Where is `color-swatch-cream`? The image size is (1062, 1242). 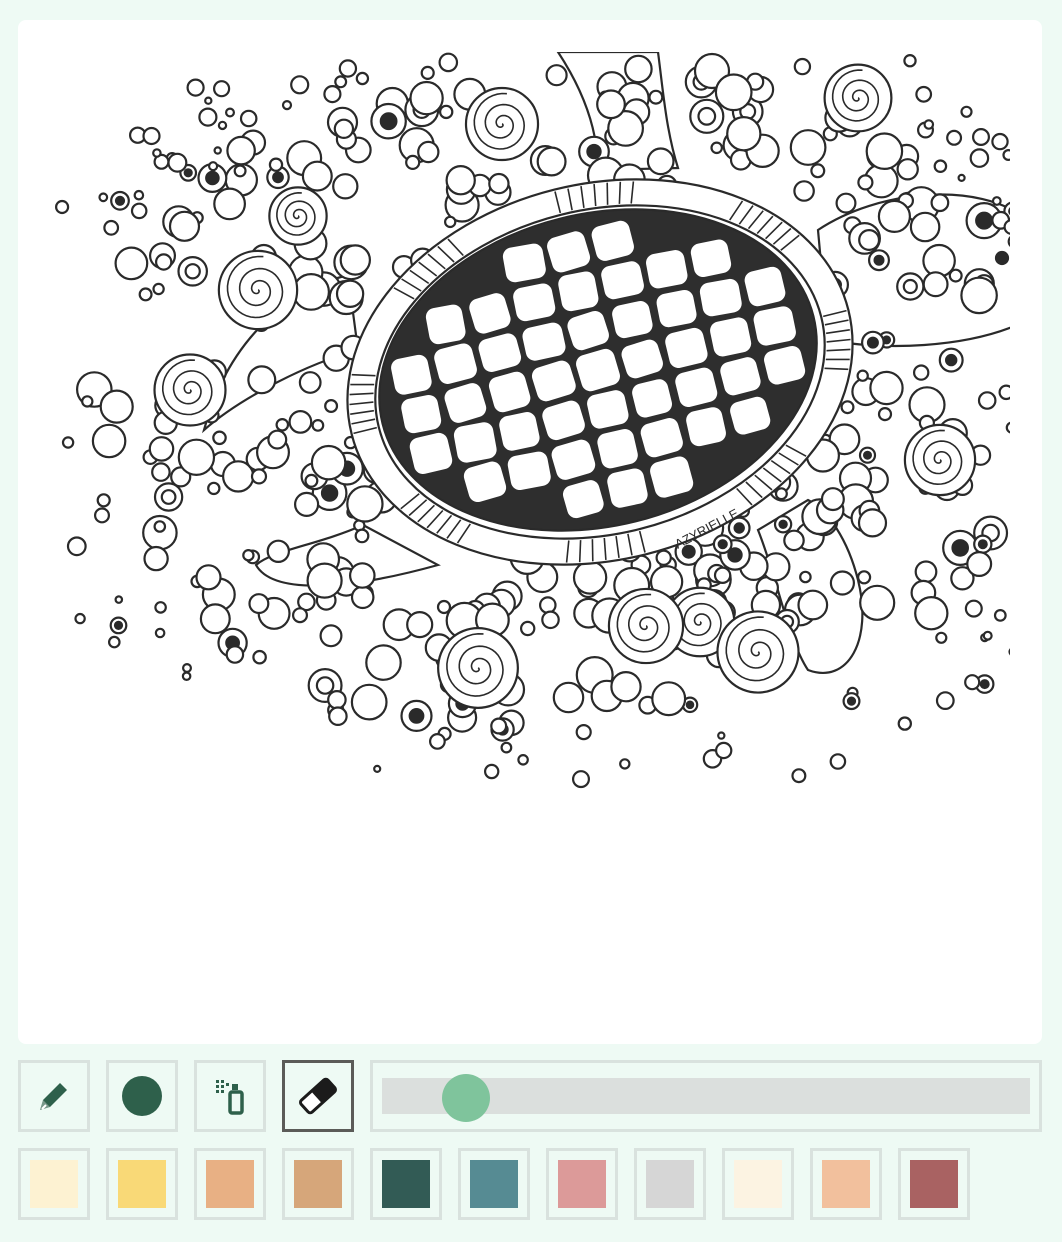
color-swatch-cream is located at coordinates (54, 1184).